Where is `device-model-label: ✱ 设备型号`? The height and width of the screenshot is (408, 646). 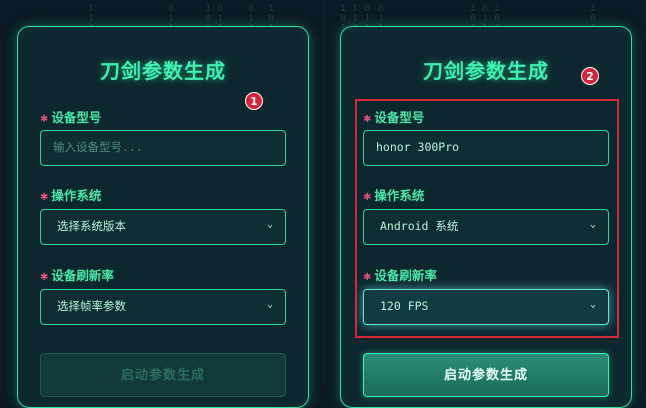 device-model-label: ✱ 设备型号 is located at coordinates (70, 116).